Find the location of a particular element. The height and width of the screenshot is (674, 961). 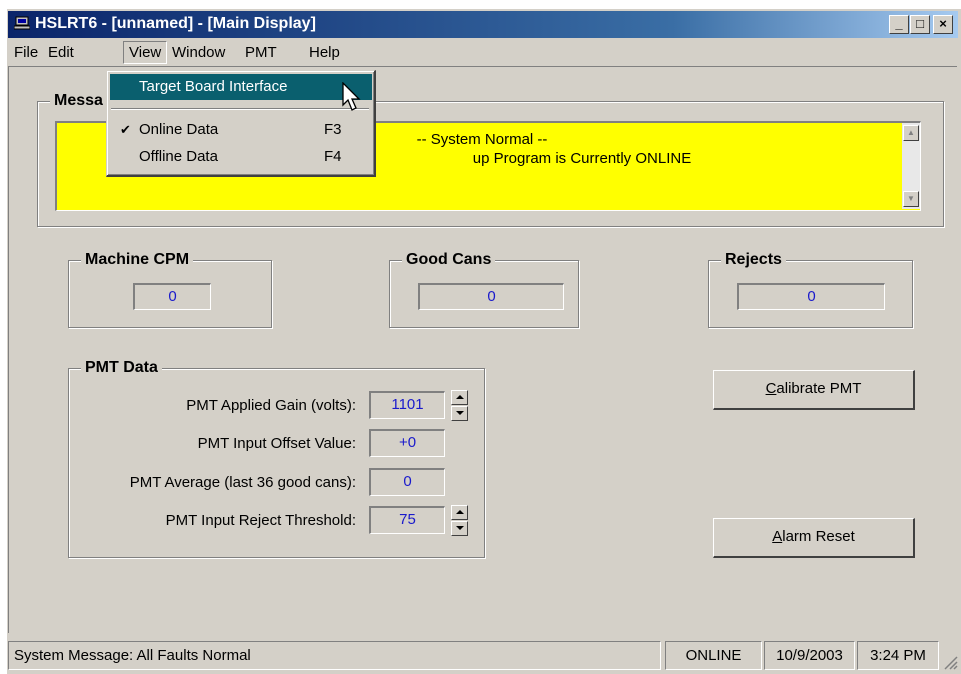

status-message: System Message: All Faults Normal is located at coordinates (334, 655).